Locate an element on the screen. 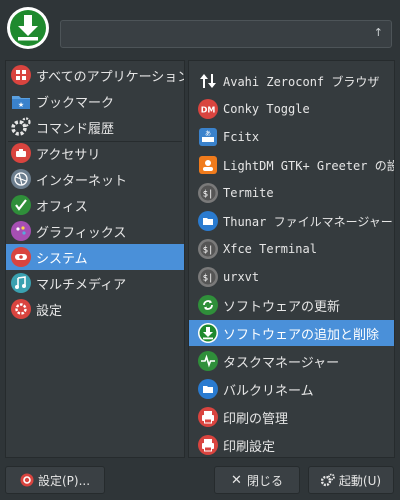  application-item-label: 印刷設定 is located at coordinates (249, 447).